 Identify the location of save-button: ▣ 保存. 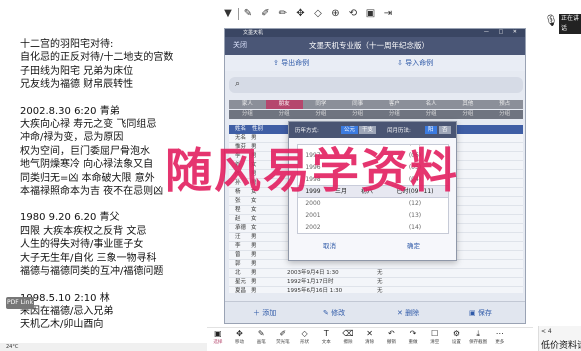
(480, 313).